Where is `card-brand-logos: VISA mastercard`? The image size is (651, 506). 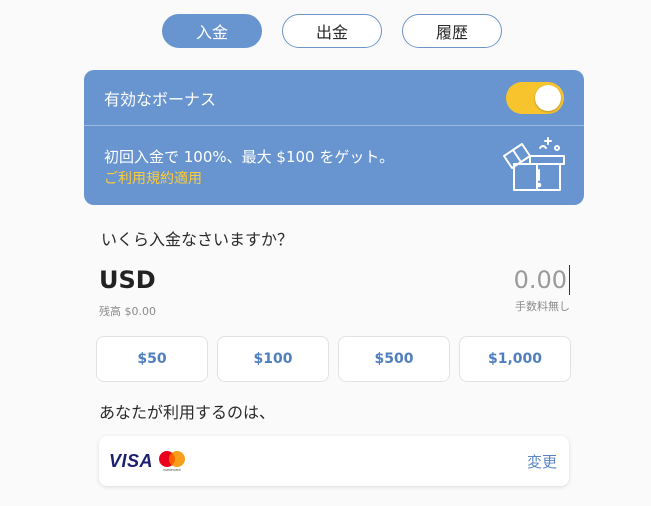
card-brand-logos: VISA mastercard is located at coordinates (148, 461).